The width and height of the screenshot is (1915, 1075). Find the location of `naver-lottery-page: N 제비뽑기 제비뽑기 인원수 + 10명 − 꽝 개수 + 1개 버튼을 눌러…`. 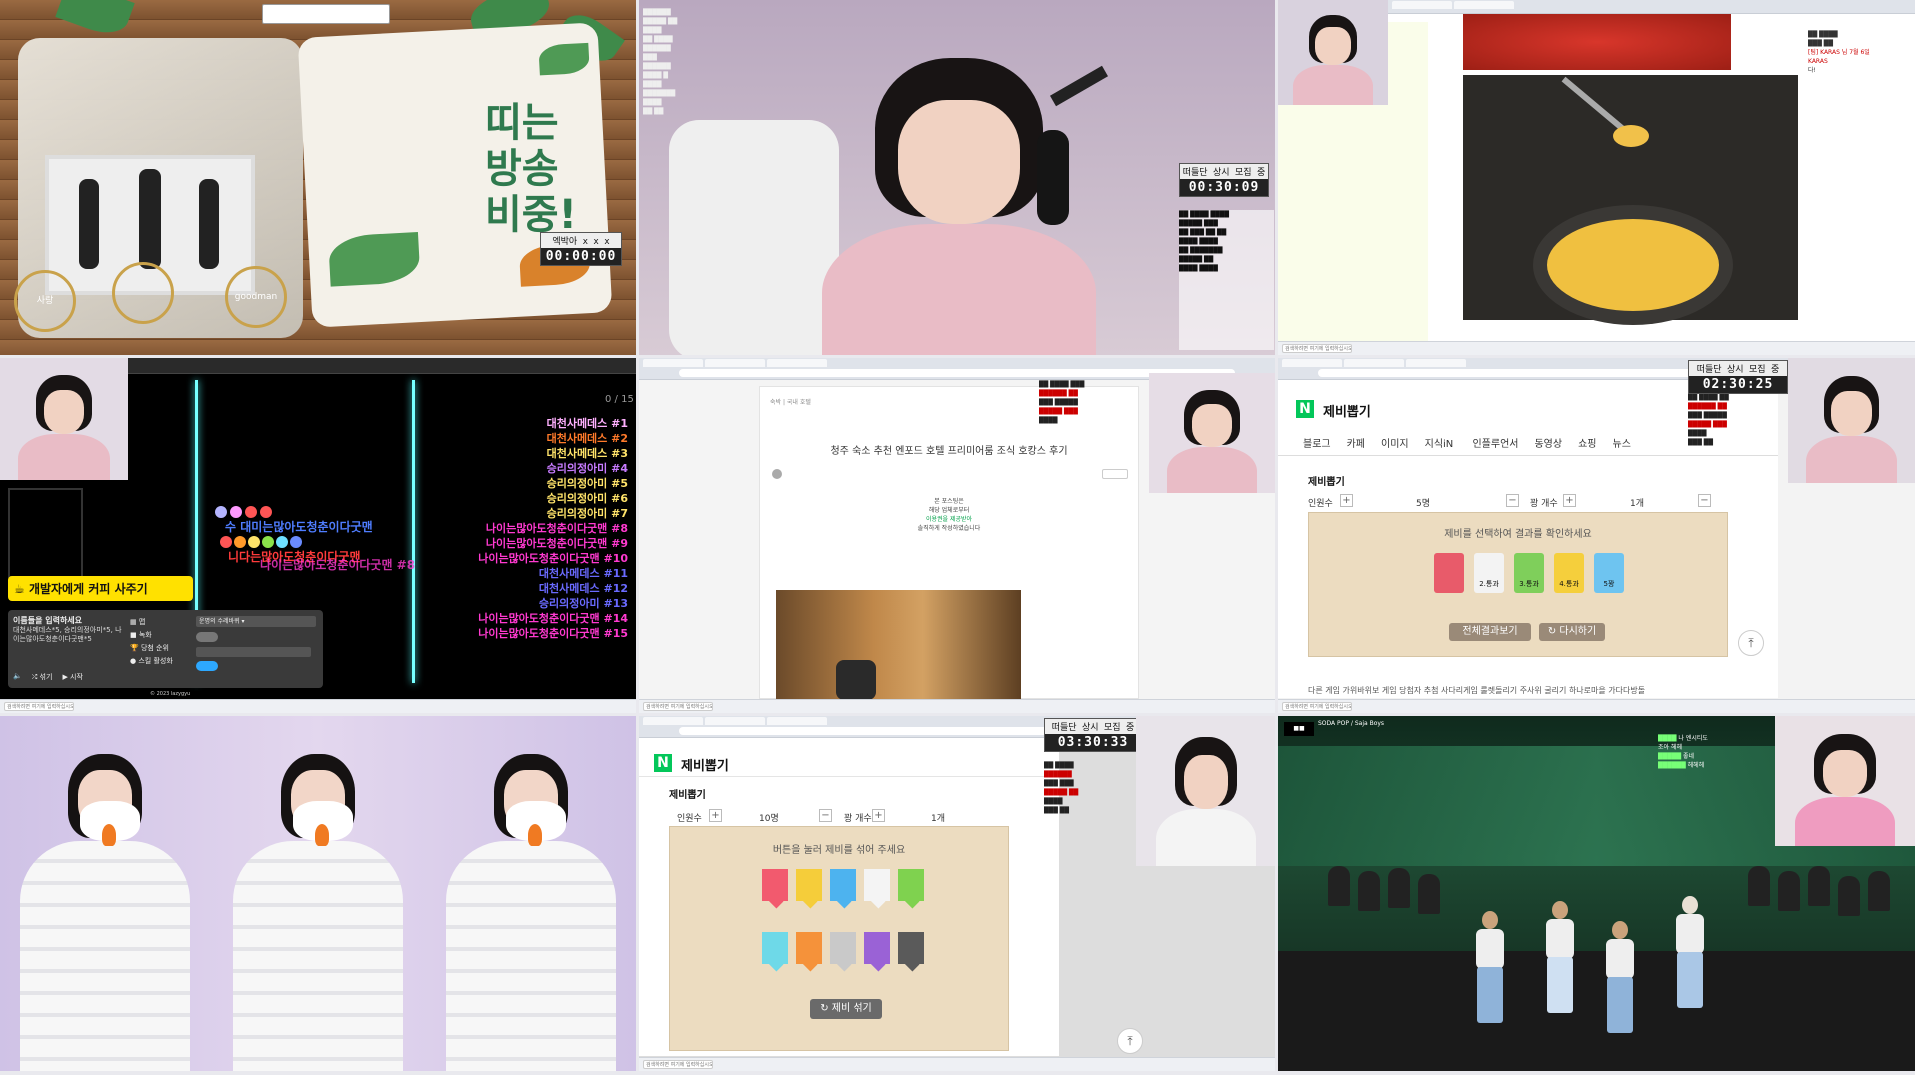

naver-lottery-page: N 제비뽑기 제비뽑기 인원수 + 10명 − 꽝 개수 + 1개 버튼을 눌러… is located at coordinates (891, 897).